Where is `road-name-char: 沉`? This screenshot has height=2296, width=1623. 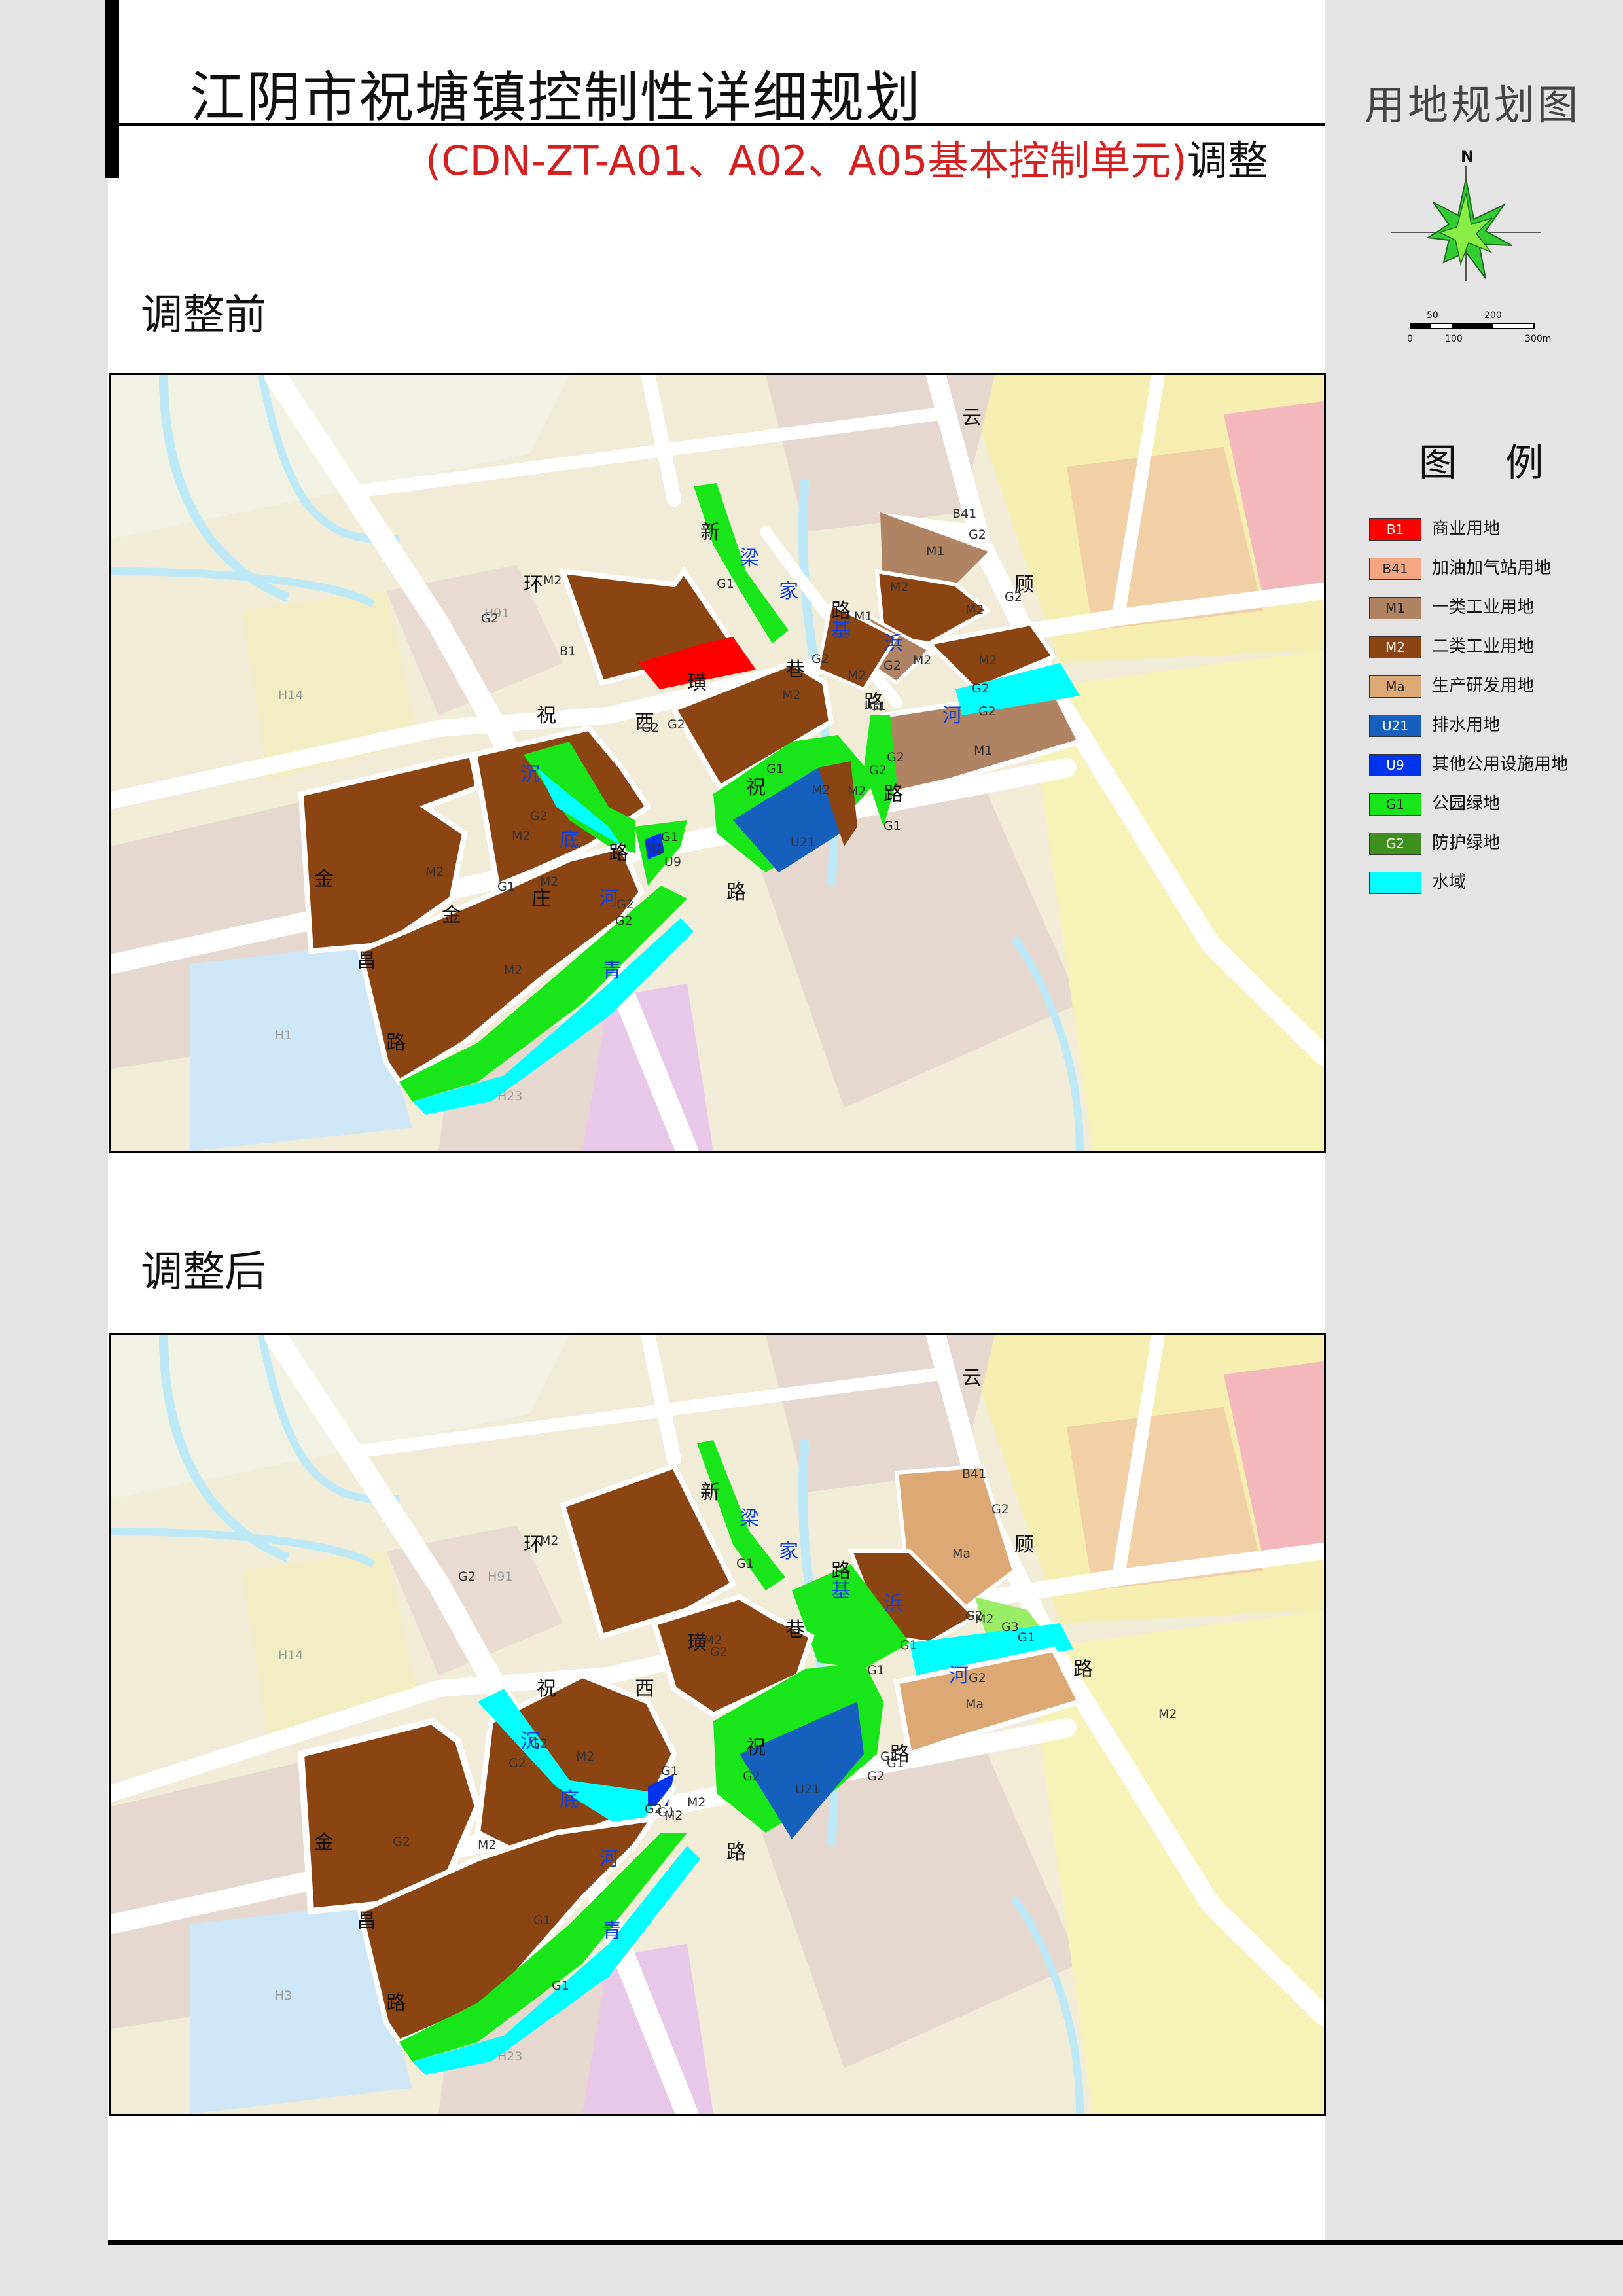 road-name-char: 沉 is located at coordinates (530, 774).